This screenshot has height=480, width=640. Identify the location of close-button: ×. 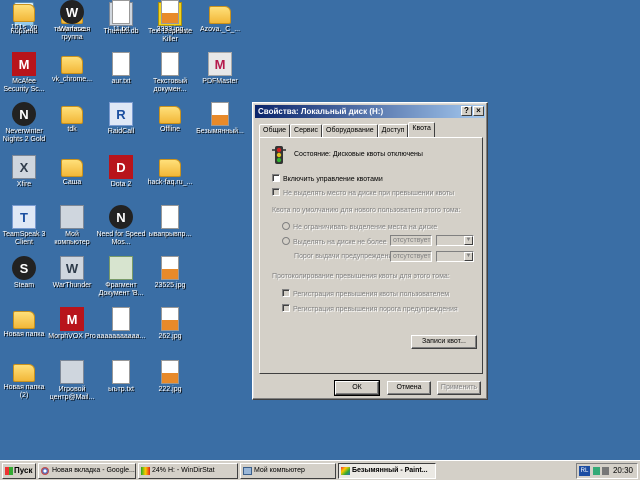
(478, 111).